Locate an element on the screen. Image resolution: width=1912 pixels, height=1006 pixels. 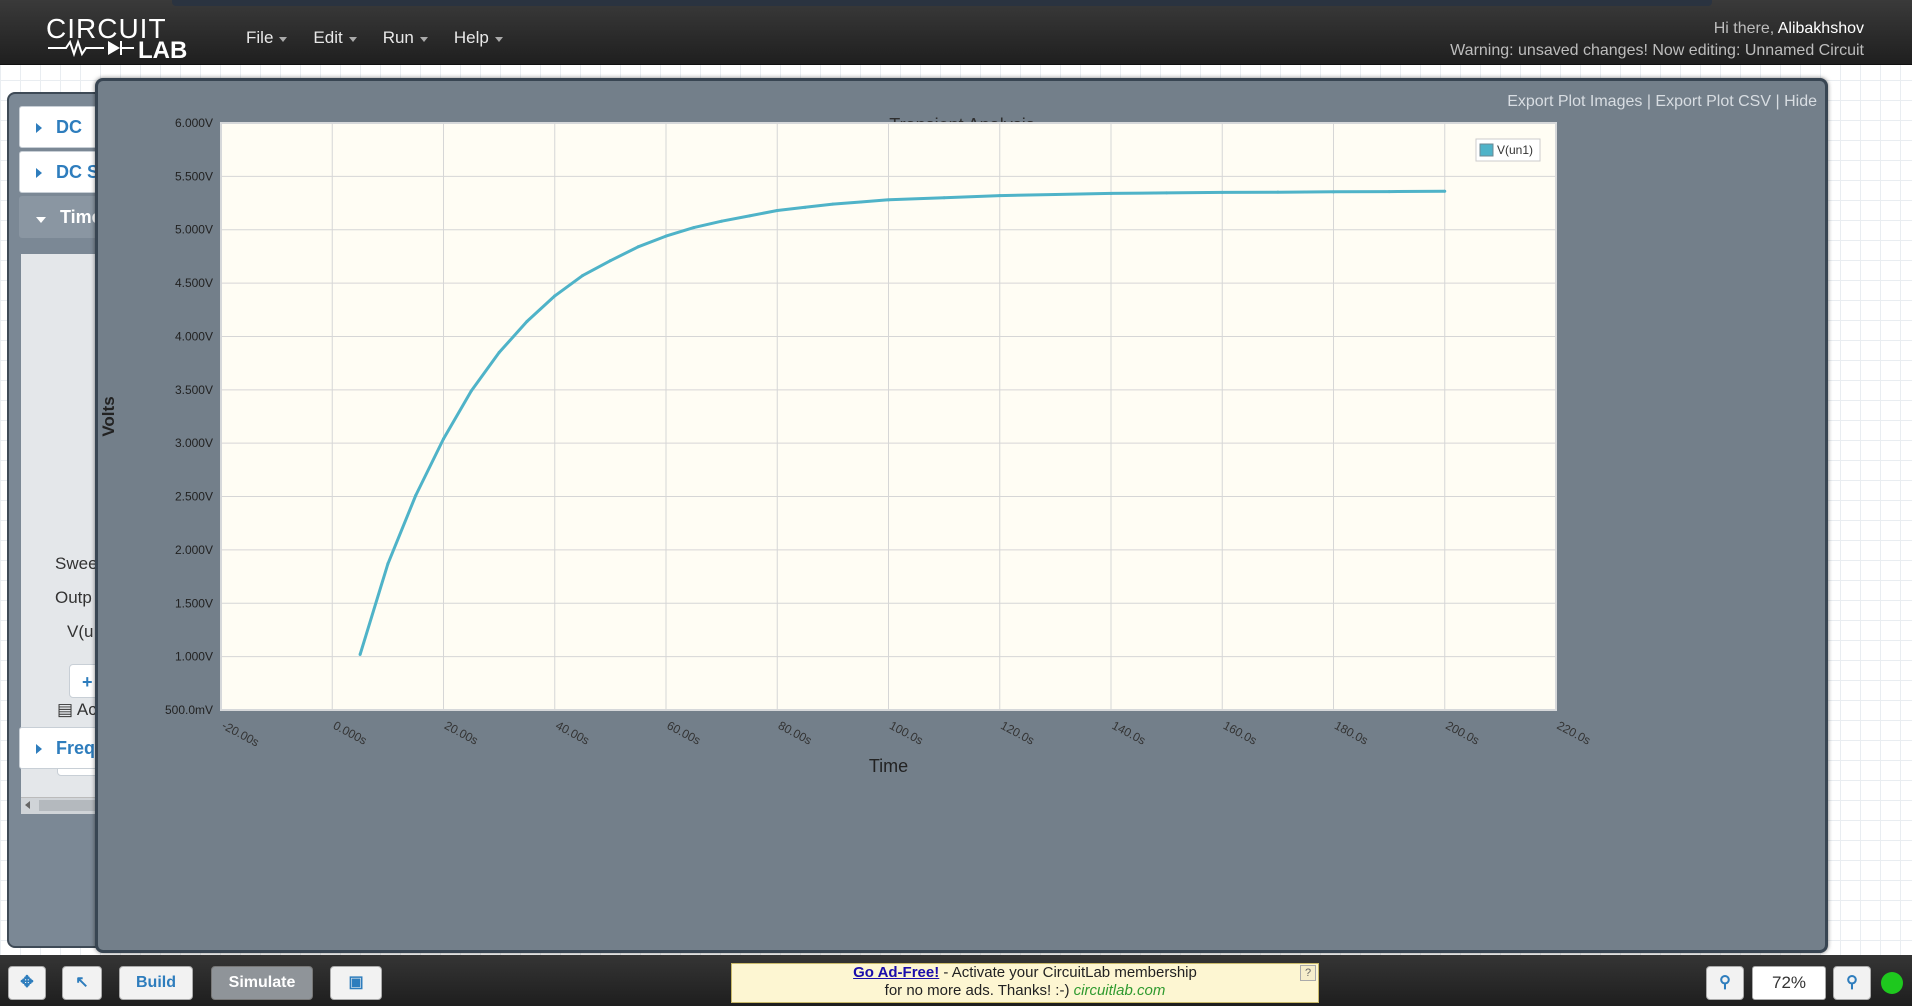
menu-edit-label: Edit is located at coordinates (328, 37).